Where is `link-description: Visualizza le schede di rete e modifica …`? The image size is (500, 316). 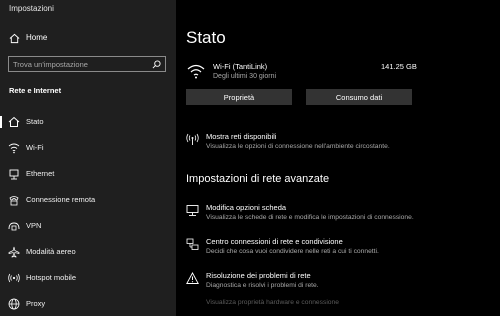
link-description: Visualizza le schede di rete e modifica … is located at coordinates (310, 217).